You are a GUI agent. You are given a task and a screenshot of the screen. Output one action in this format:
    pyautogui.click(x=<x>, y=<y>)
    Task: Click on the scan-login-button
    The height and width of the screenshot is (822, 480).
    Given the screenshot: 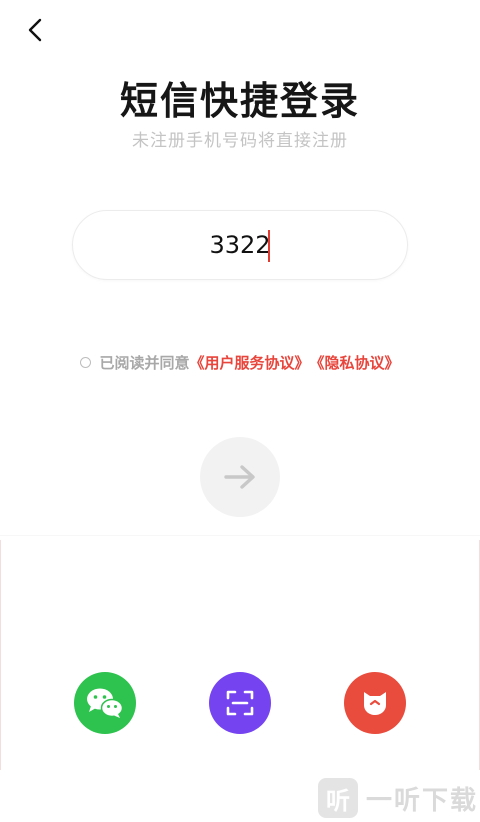 What is the action you would take?
    pyautogui.click(x=240, y=703)
    